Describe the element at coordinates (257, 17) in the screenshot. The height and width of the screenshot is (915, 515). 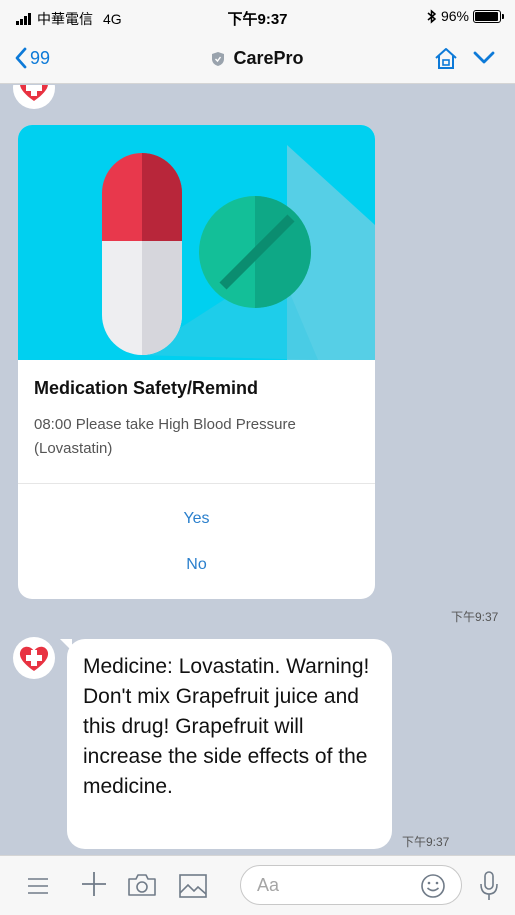
I see `status-bar: 中華電信 4G 下午9:37 96%` at that location.